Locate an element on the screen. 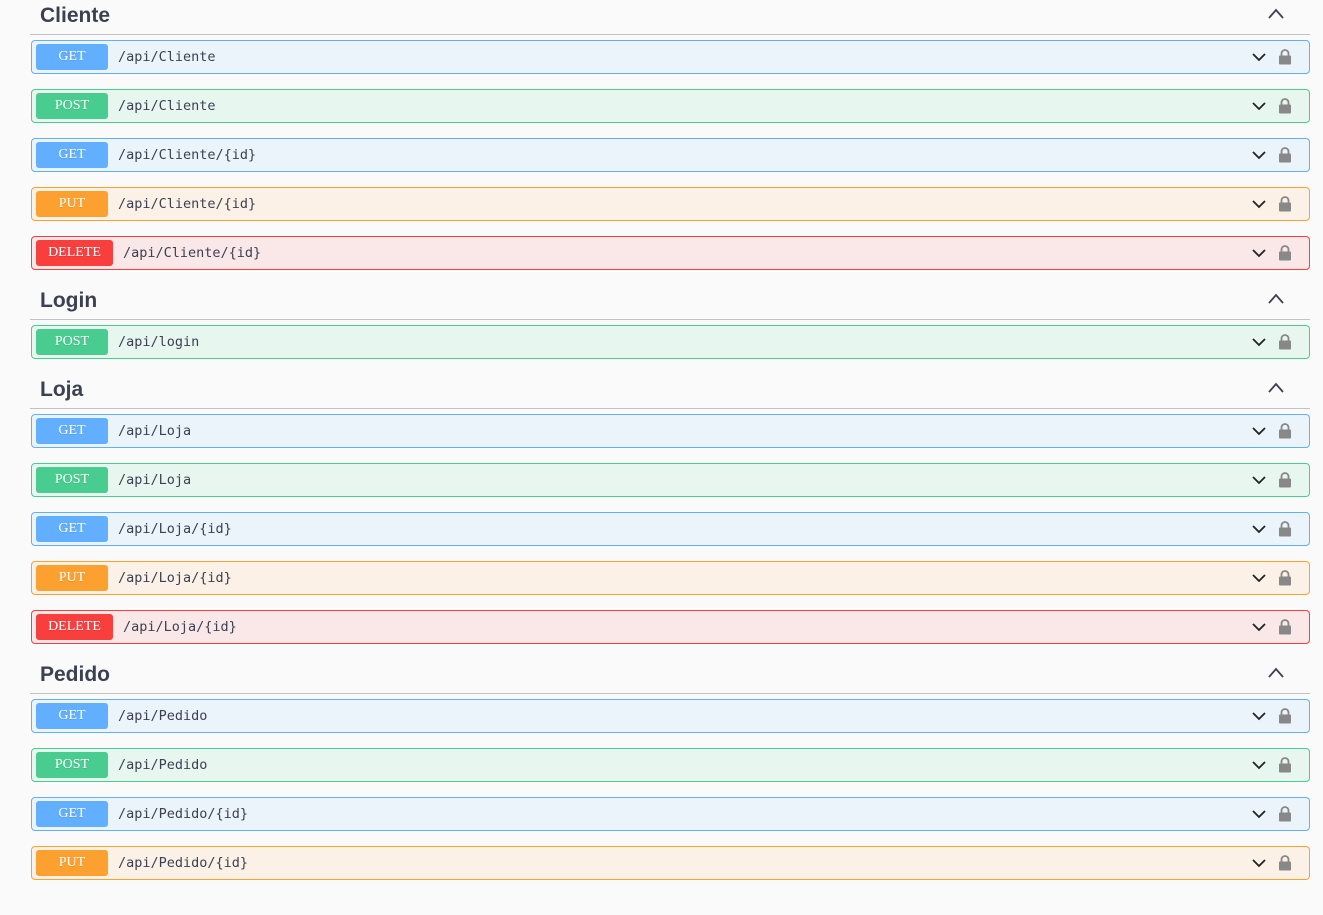 This screenshot has height=915, width=1323. operation-get: GET /api/Cliente is located at coordinates (670, 57).